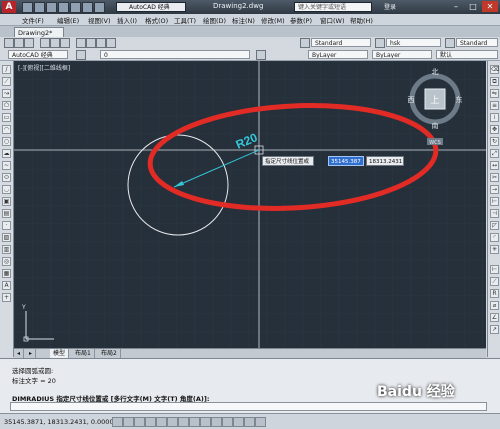 The height and width of the screenshot is (429, 500). What do you see at coordinates (45, 43) in the screenshot?
I see `cut-icon` at bounding box center [45, 43].